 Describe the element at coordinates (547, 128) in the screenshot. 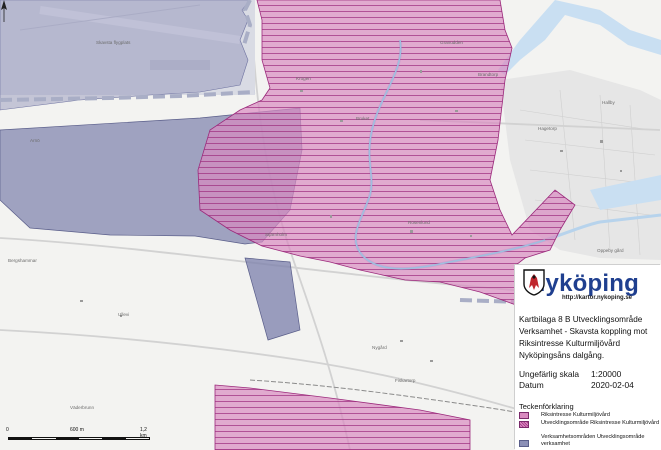

I see `map-label: Hagetorp` at that location.